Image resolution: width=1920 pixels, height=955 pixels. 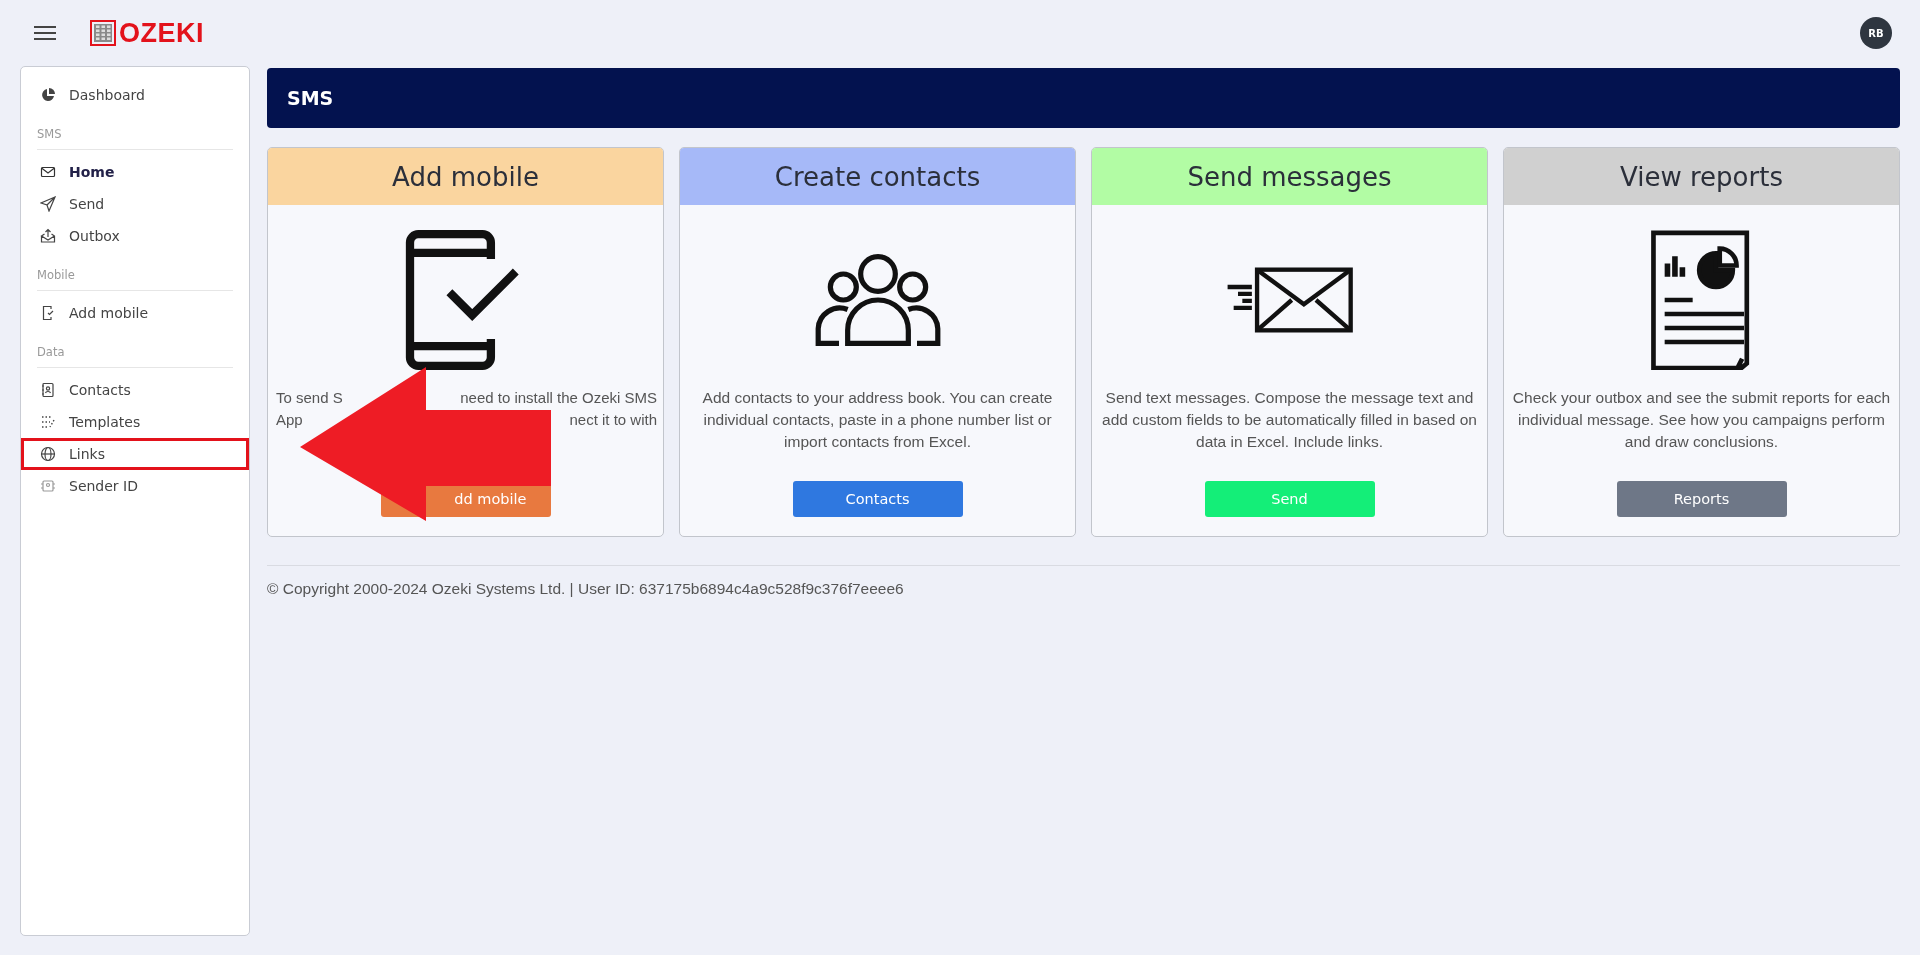 What do you see at coordinates (1701, 499) in the screenshot?
I see `card-button: Reports` at bounding box center [1701, 499].